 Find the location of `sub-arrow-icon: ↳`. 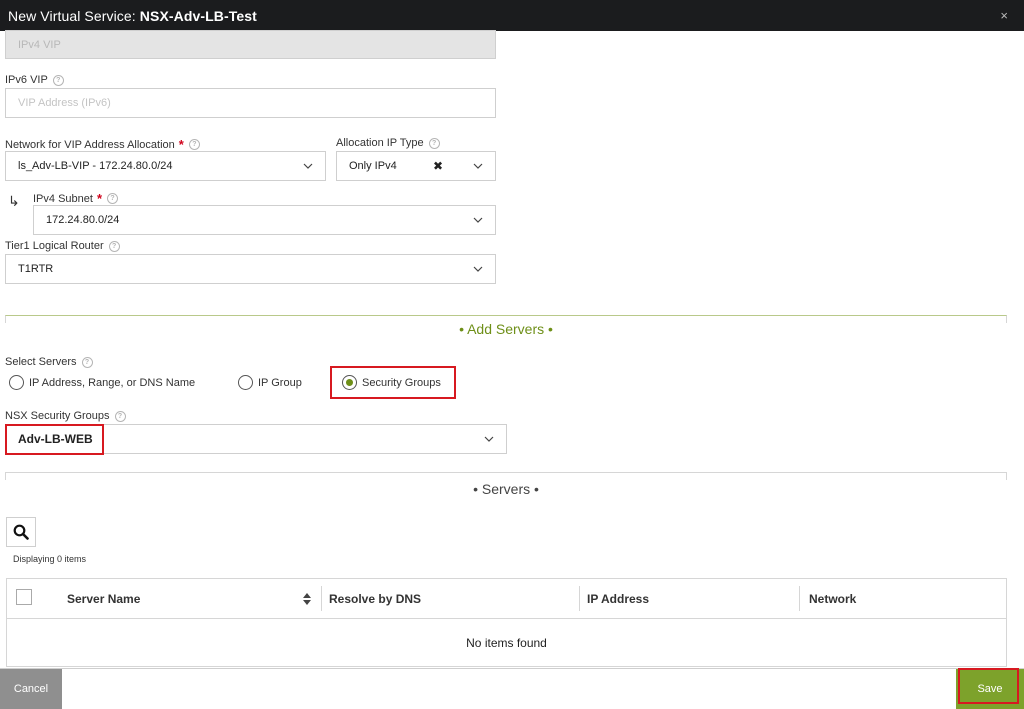

sub-arrow-icon: ↳ is located at coordinates (14, 201).